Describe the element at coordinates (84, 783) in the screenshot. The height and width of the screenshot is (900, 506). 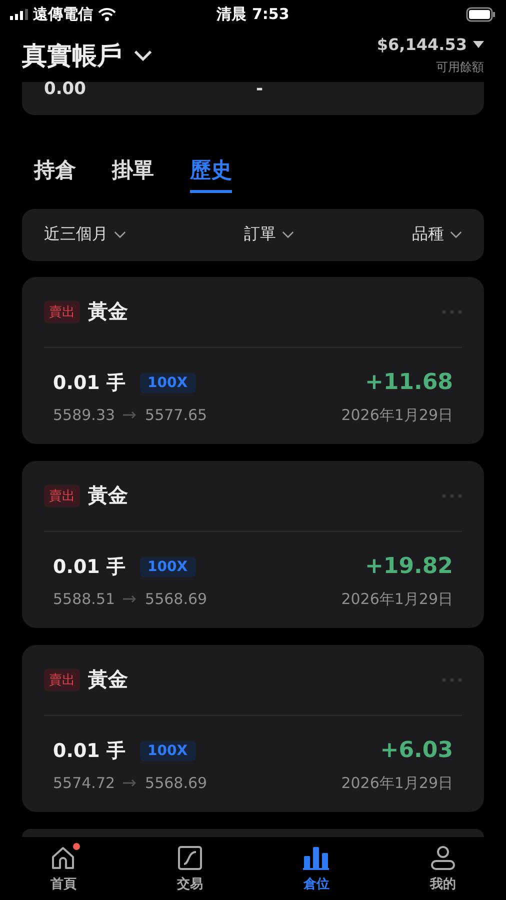
I see `open-price: 5574.72` at that location.